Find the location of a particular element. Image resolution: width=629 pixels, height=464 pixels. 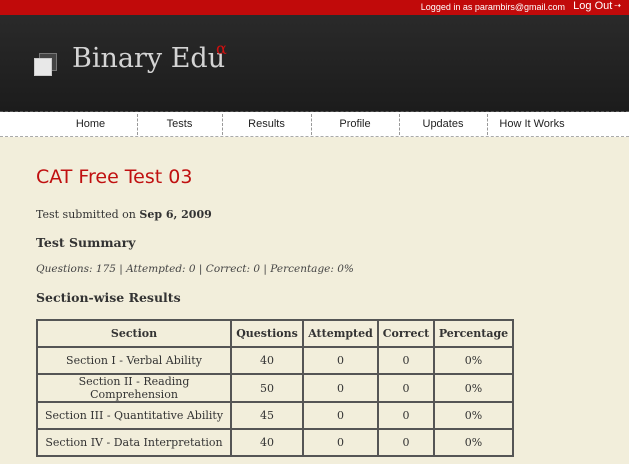

page-title: CAT Free Test 03 is located at coordinates (114, 177).